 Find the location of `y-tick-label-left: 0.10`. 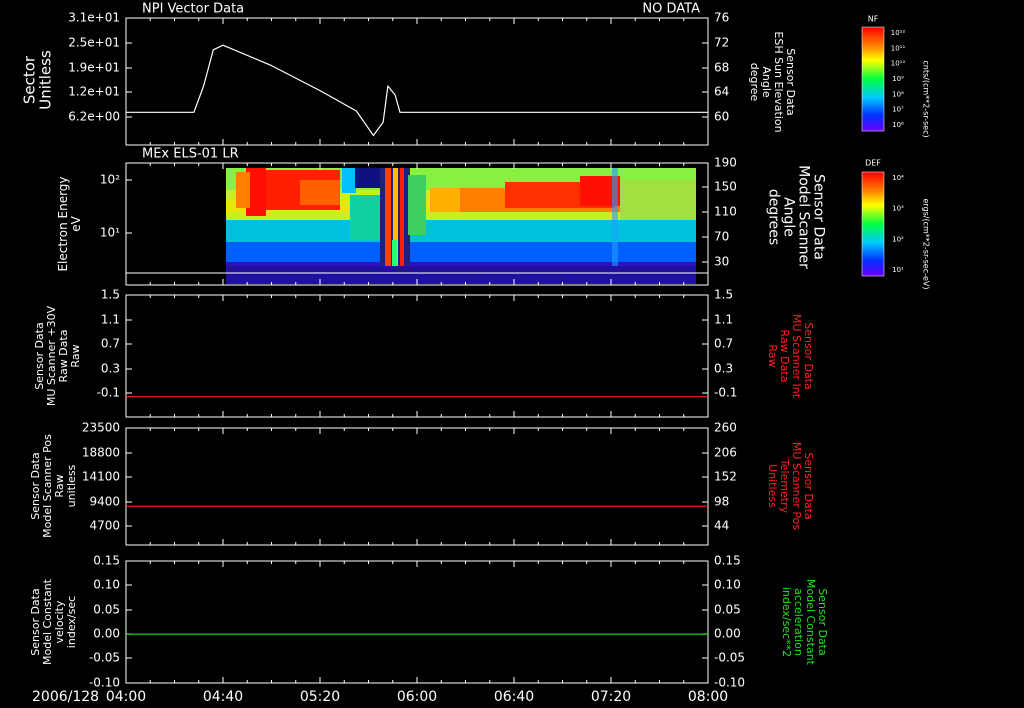

y-tick-label-left: 0.10 is located at coordinates (106, 585).